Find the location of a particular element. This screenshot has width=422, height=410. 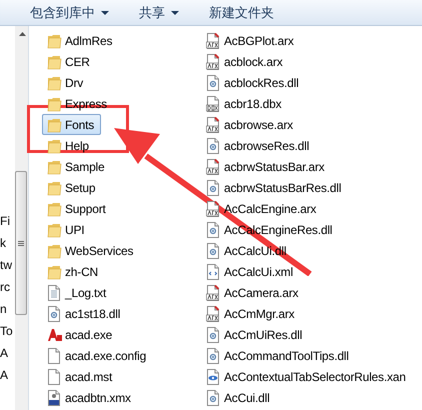

file-item: AcBGPlot.arx is located at coordinates (251, 40).